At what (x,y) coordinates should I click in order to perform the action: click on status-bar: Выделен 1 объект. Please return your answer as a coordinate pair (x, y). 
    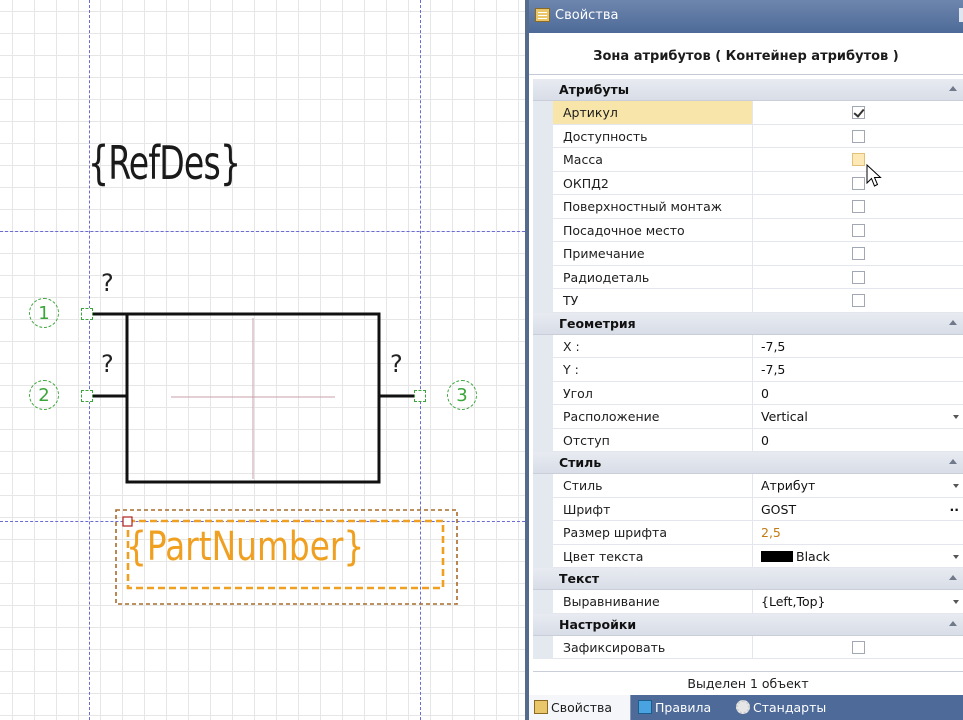
    Looking at the image, I should click on (748, 683).